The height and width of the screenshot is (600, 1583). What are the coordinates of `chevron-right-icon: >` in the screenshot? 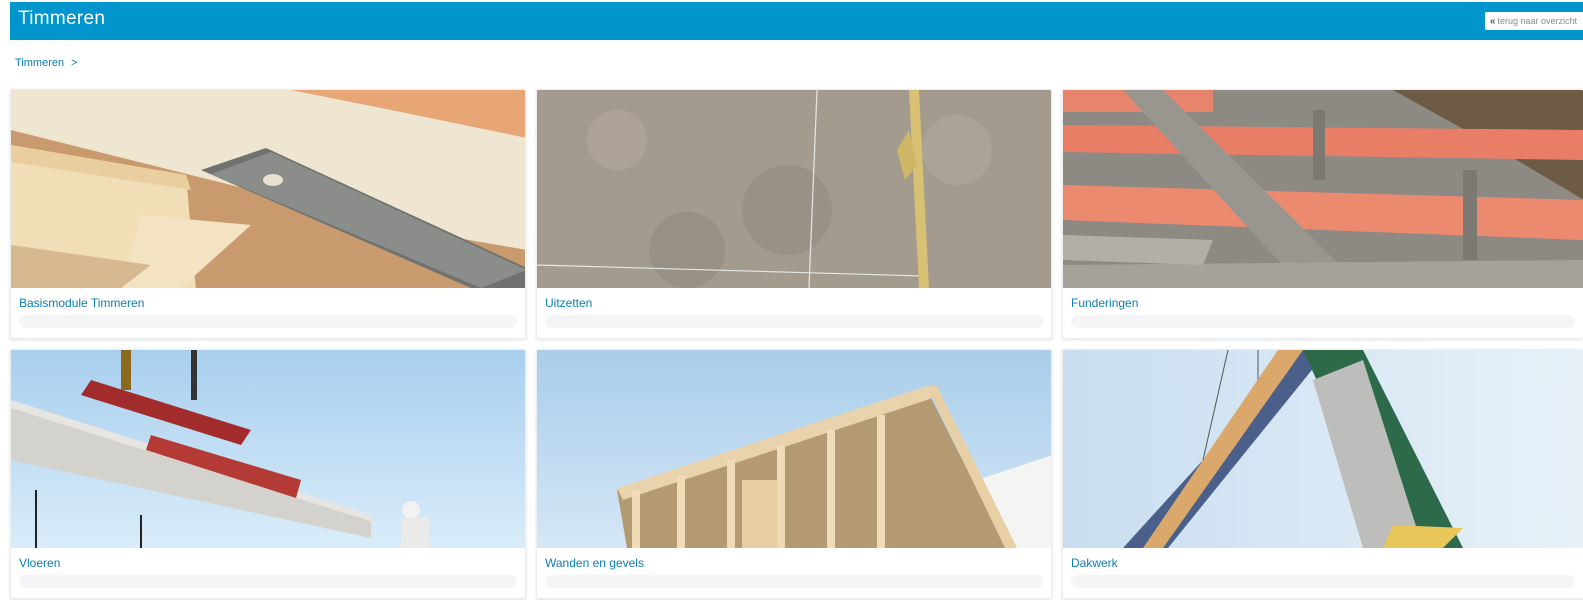 It's located at (74, 63).